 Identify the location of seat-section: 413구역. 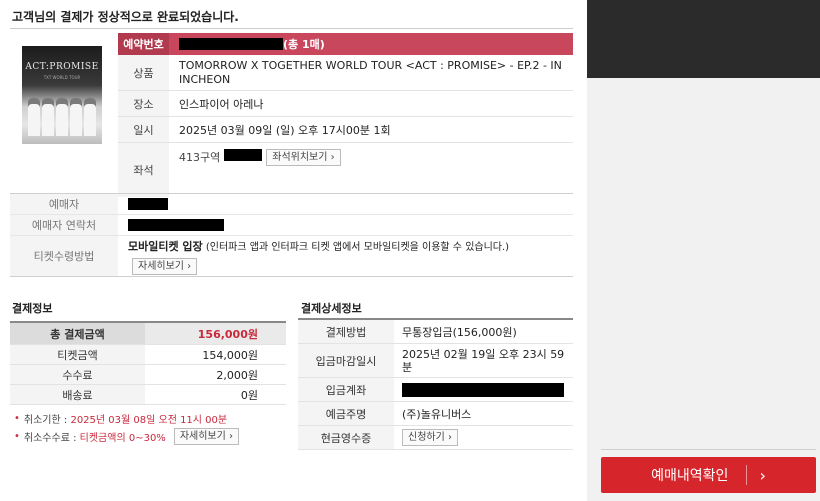
(200, 157).